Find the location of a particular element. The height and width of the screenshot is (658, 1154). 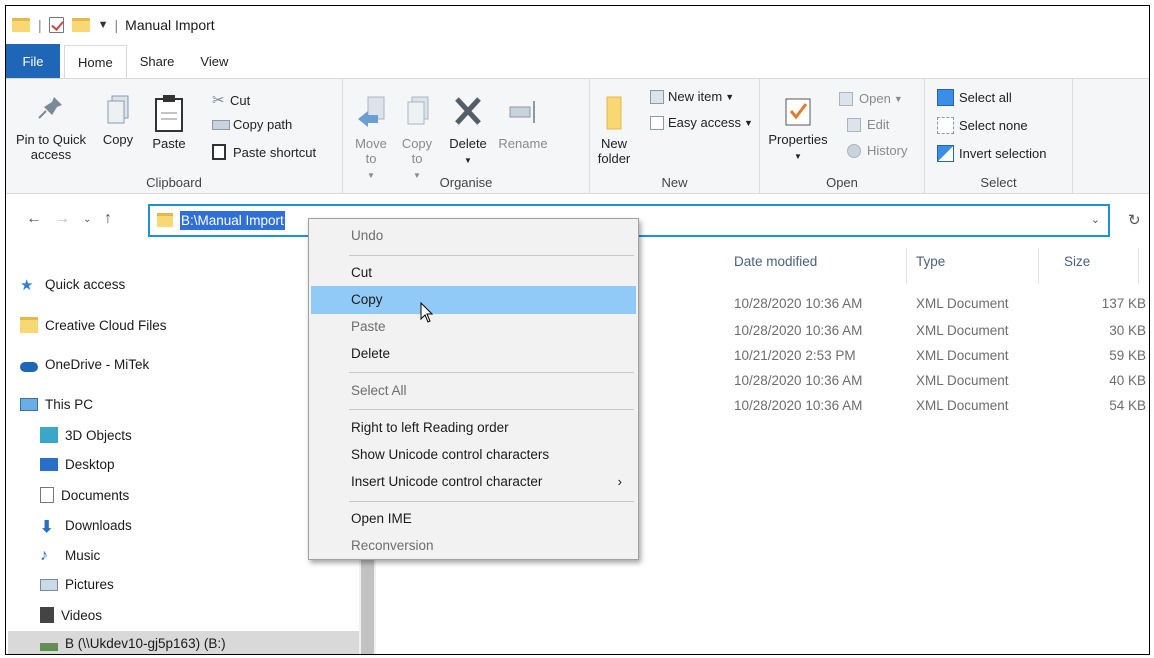

pin-to-quick-access-button: Pin to Quick access is located at coordinates (51, 127).